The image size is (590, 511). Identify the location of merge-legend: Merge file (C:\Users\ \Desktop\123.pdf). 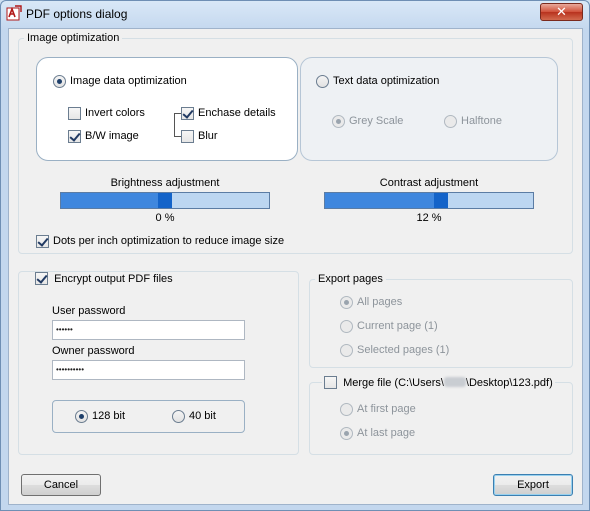
(438, 382).